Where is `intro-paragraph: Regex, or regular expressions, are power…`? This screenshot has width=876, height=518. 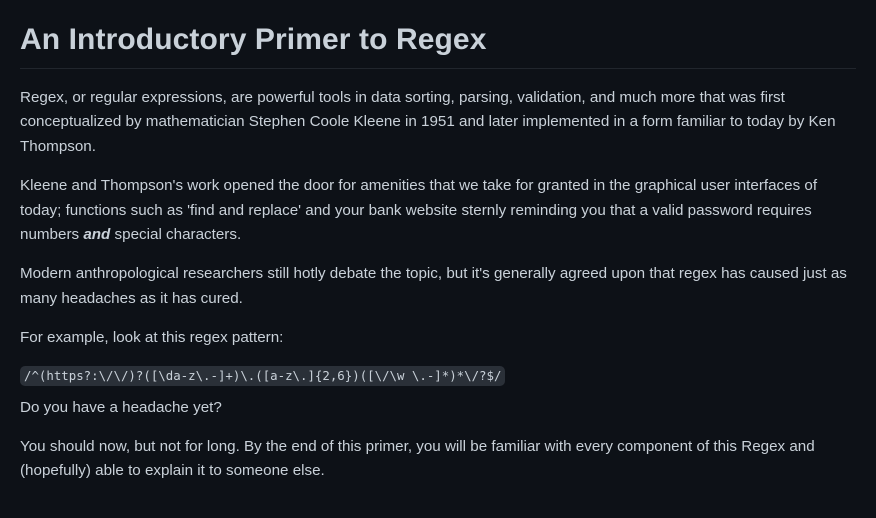 intro-paragraph: Regex, or regular expressions, are power… is located at coordinates (428, 122).